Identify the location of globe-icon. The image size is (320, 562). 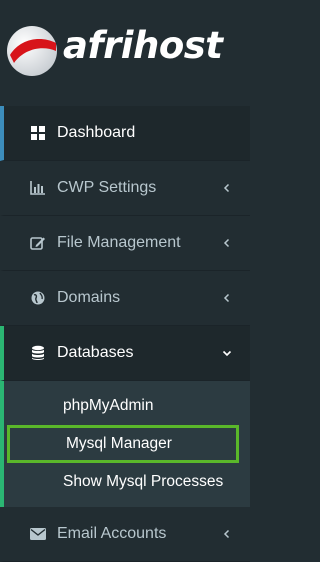
(38, 298).